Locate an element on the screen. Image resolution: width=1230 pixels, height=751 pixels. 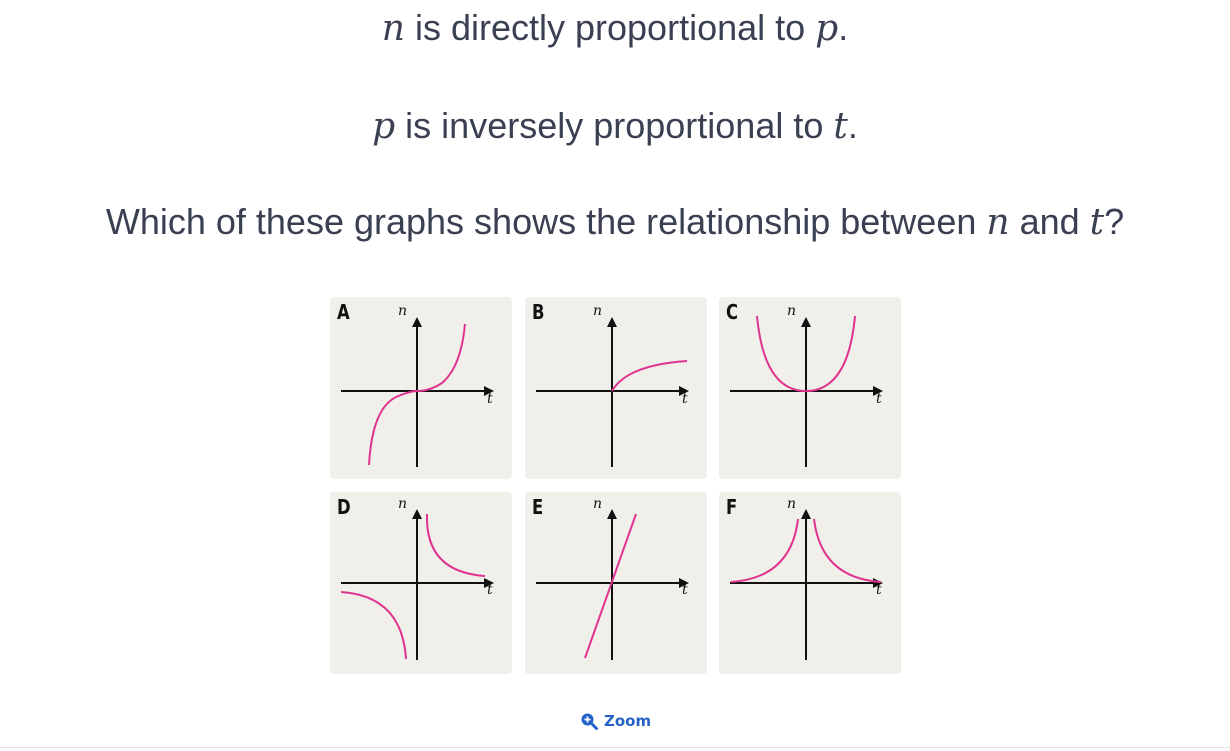
graph-panel-d: D n t is located at coordinates (421, 583).